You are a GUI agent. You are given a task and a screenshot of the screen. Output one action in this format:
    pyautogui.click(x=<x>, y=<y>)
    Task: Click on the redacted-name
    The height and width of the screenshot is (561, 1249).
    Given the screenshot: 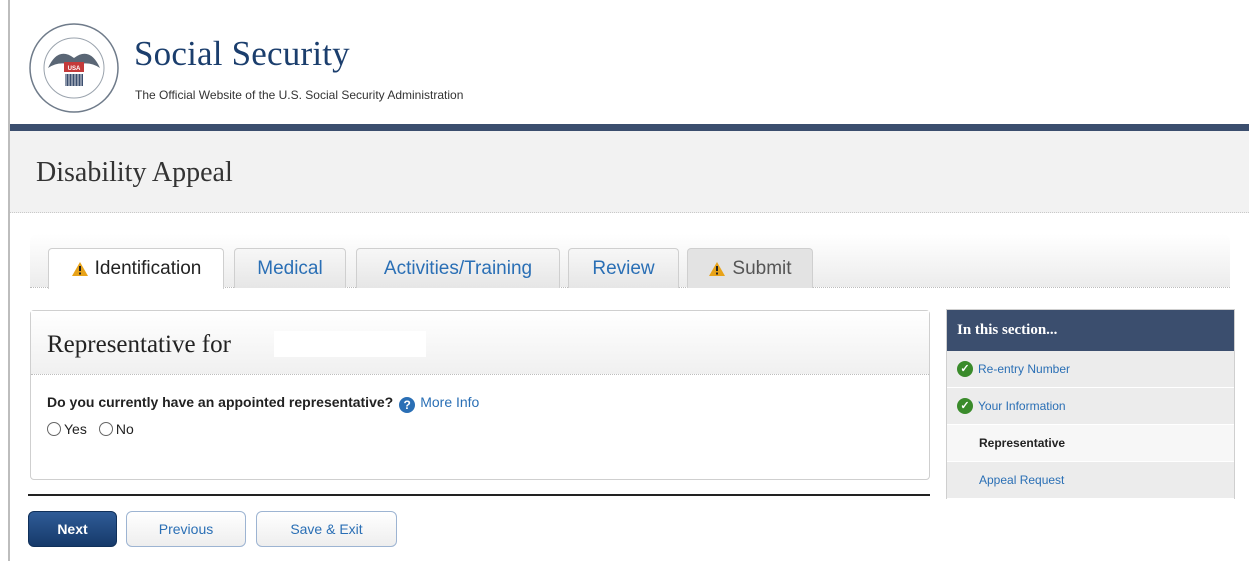 What is the action you would take?
    pyautogui.click(x=350, y=344)
    